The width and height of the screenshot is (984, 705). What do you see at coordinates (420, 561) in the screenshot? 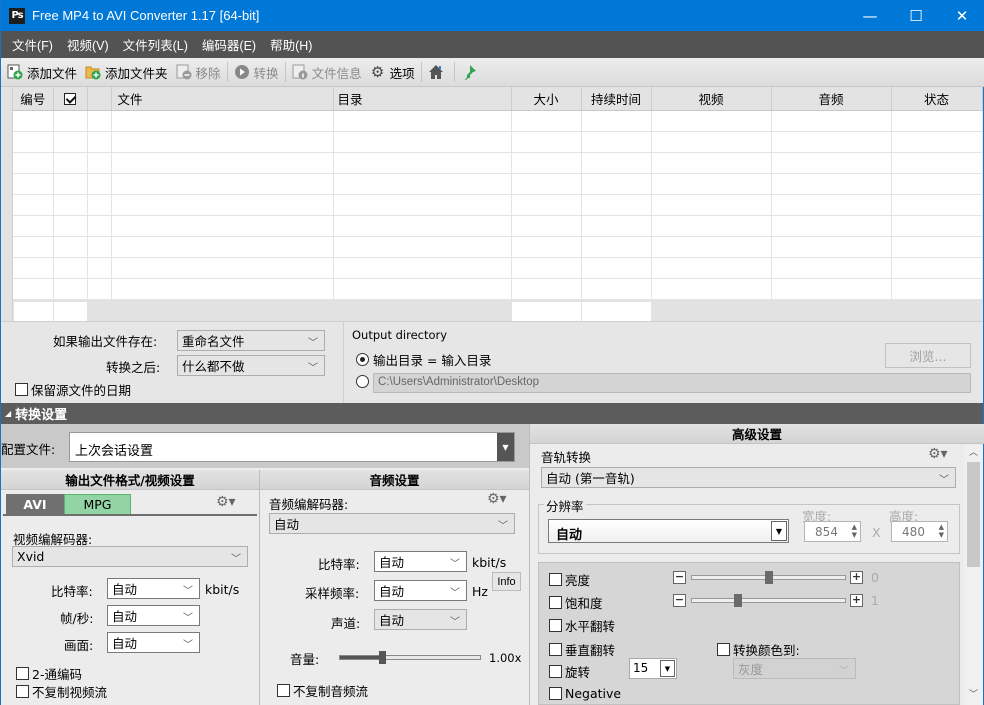
I see `audio-bitrate-select: 自动 ﹀` at bounding box center [420, 561].